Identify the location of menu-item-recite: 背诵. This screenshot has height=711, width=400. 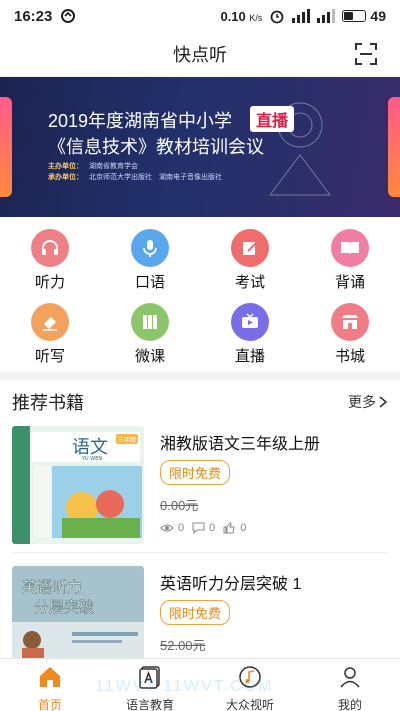
(350, 260).